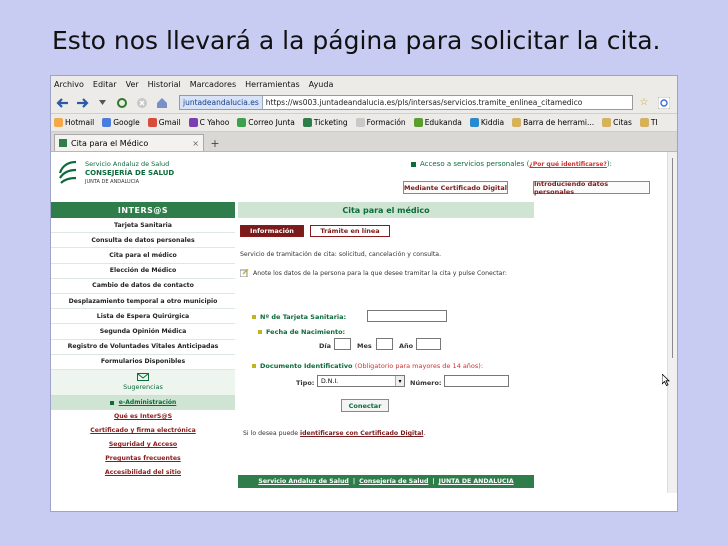 The height and width of the screenshot is (546, 728). I want to click on history-dropdown, so click(102, 103).